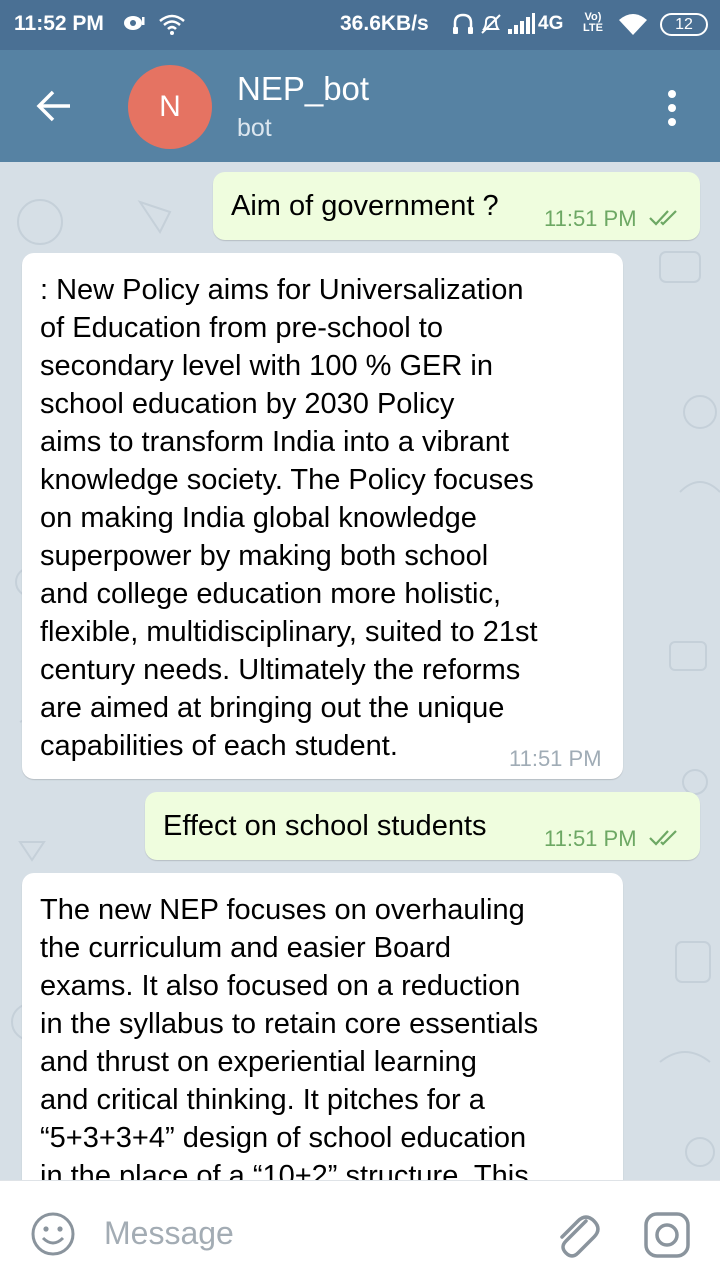 The height and width of the screenshot is (1280, 720). Describe the element at coordinates (365, 206) in the screenshot. I see `message-text: Aim of government ?` at that location.